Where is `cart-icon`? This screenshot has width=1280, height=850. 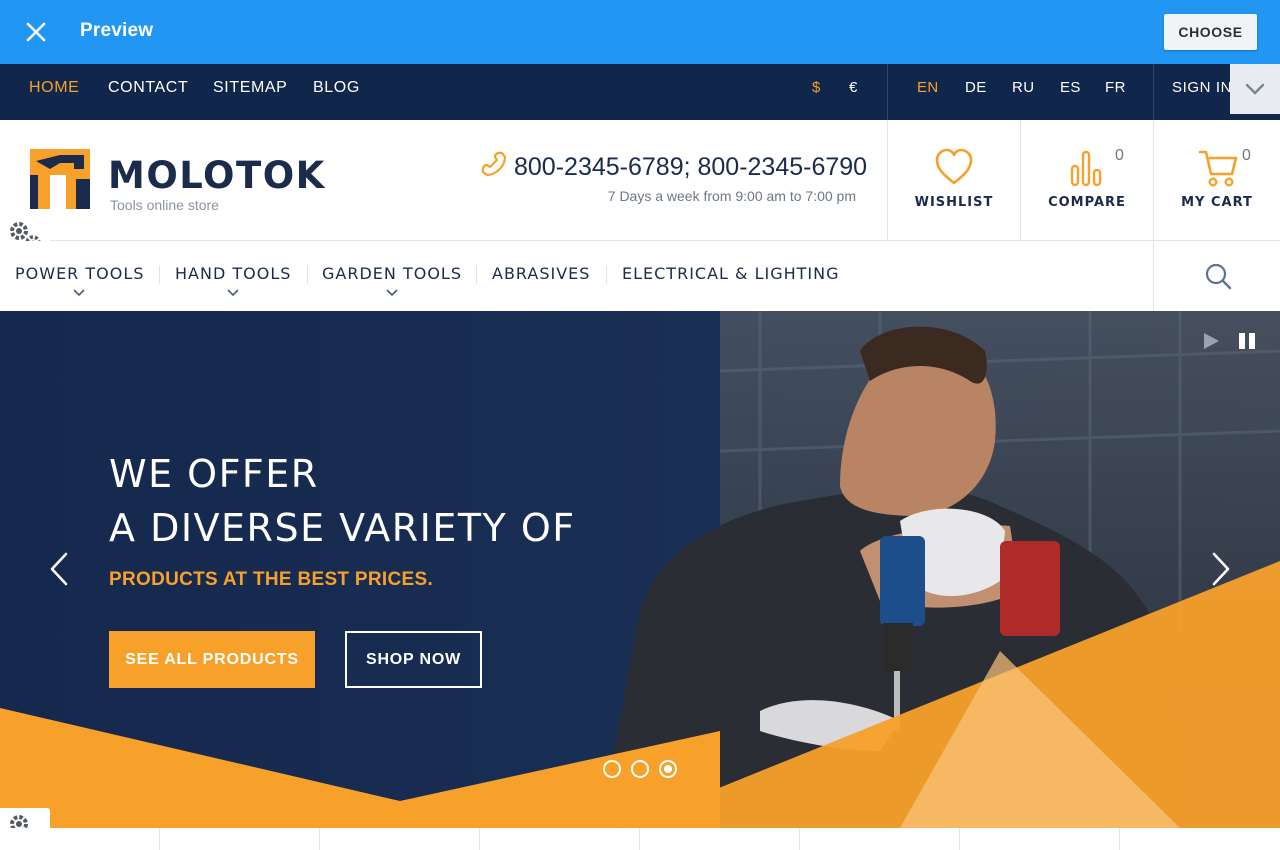
cart-icon is located at coordinates (1218, 168).